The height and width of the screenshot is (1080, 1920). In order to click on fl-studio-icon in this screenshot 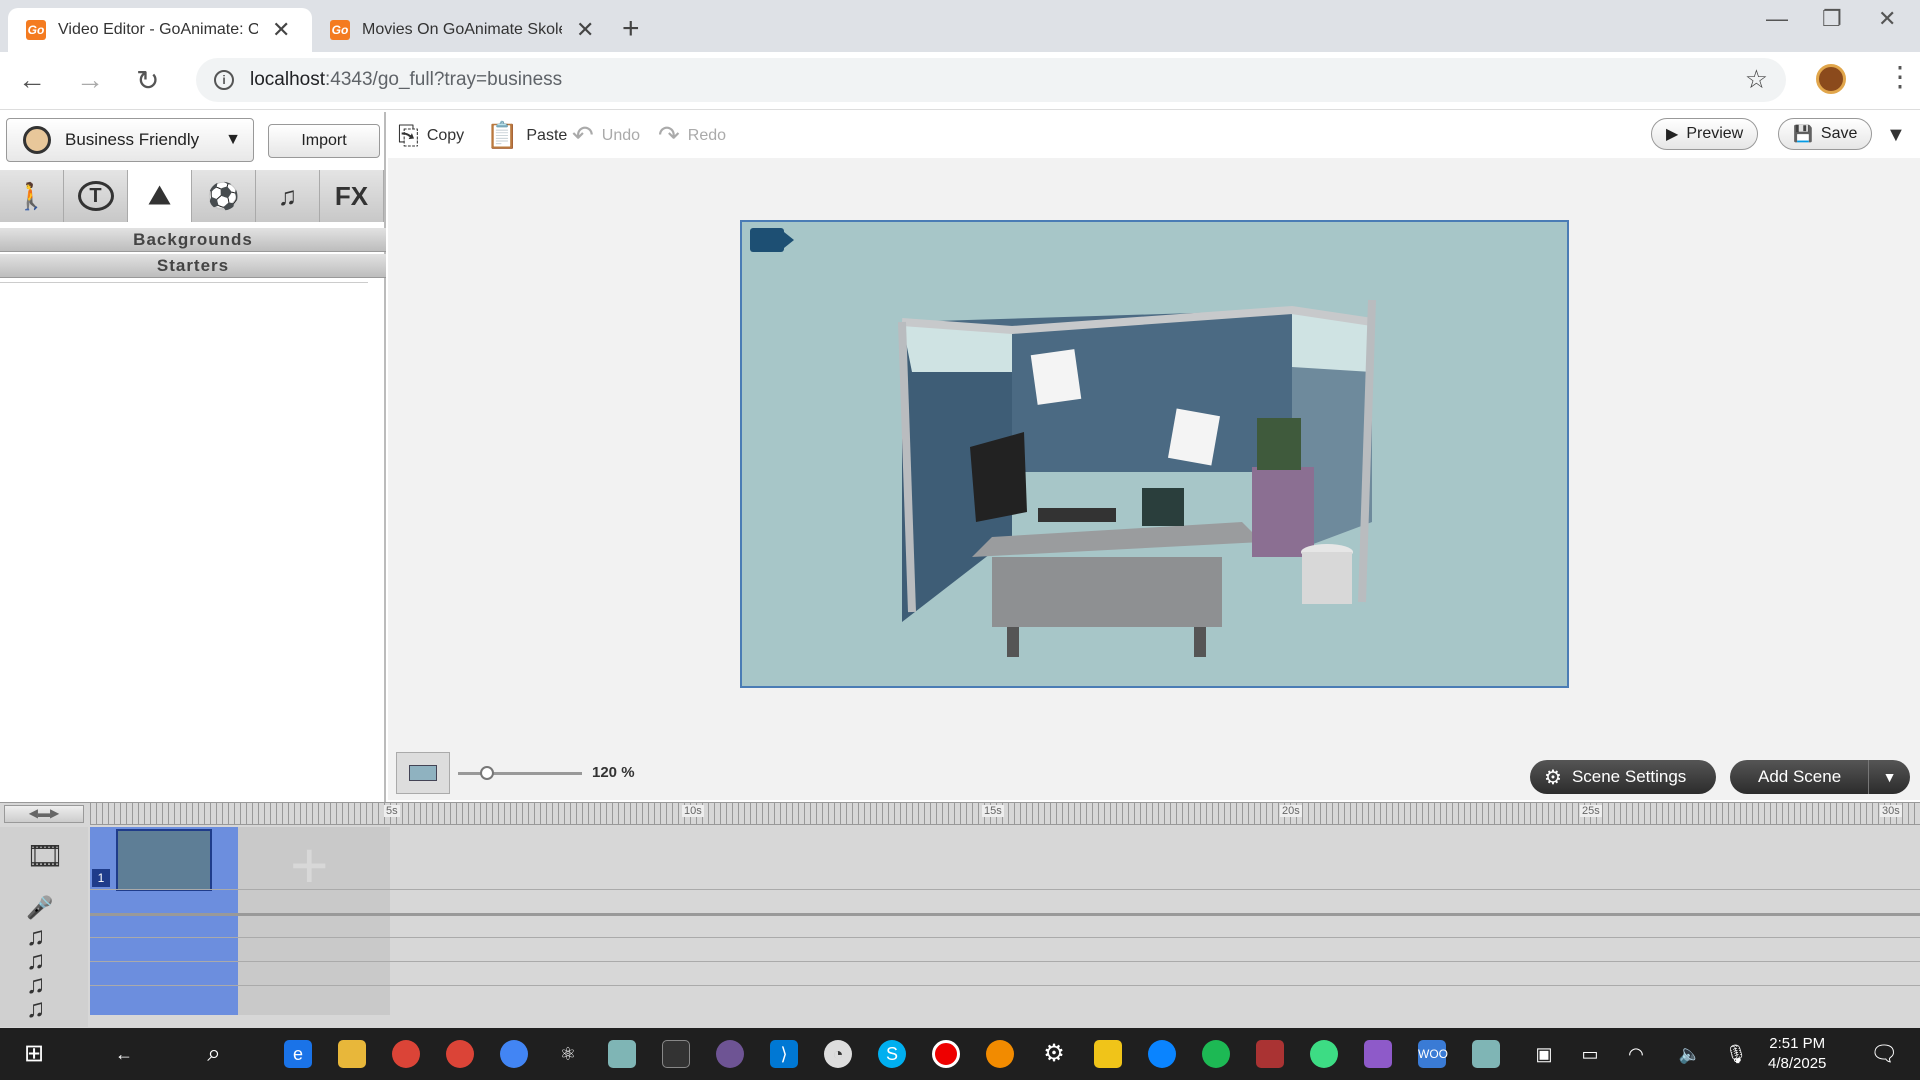, I will do `click(1000, 1054)`.